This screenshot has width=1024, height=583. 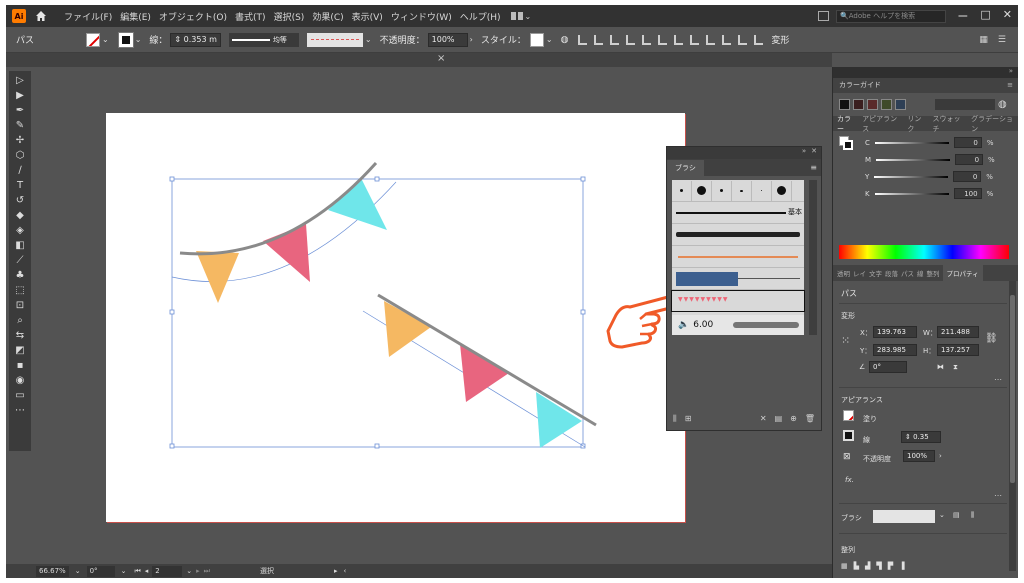 What do you see at coordinates (870, 419) in the screenshot?
I see `fill-label: 塗り` at bounding box center [870, 419].